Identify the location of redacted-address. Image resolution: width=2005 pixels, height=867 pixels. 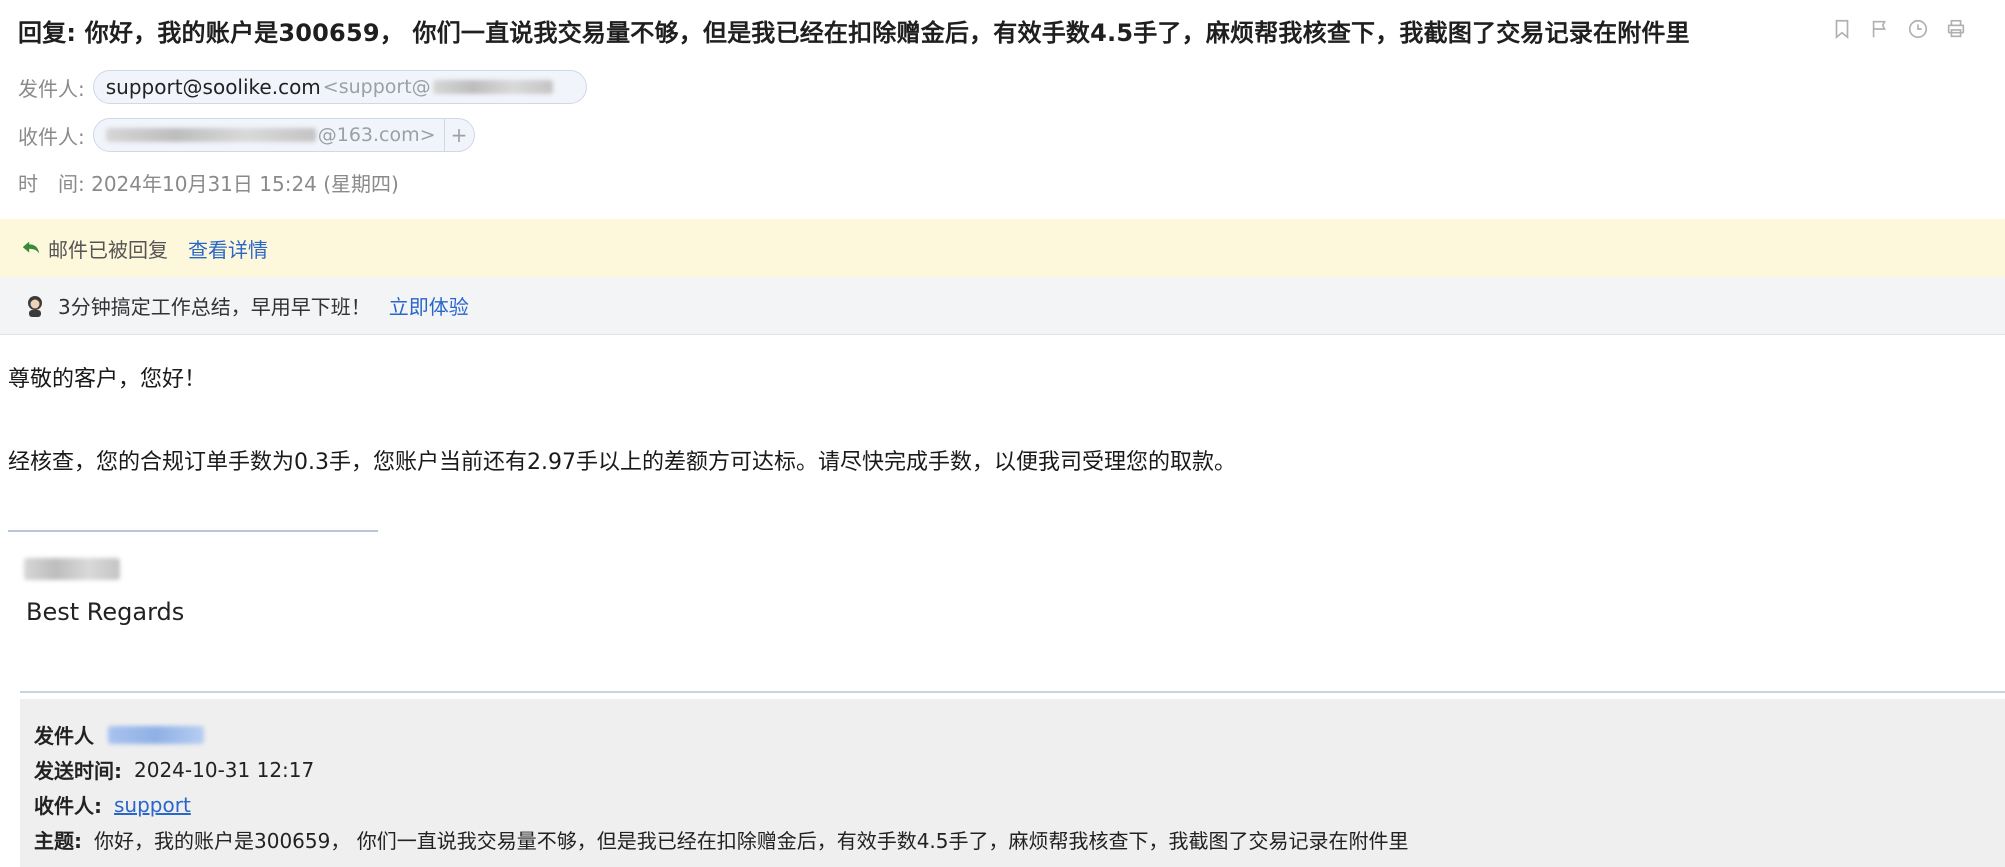
(492, 87).